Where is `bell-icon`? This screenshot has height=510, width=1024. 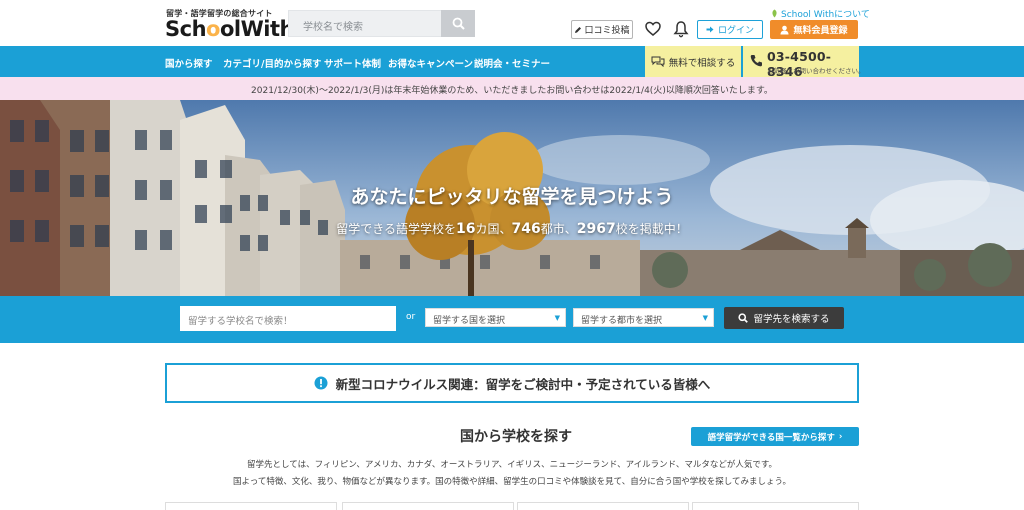 bell-icon is located at coordinates (681, 29).